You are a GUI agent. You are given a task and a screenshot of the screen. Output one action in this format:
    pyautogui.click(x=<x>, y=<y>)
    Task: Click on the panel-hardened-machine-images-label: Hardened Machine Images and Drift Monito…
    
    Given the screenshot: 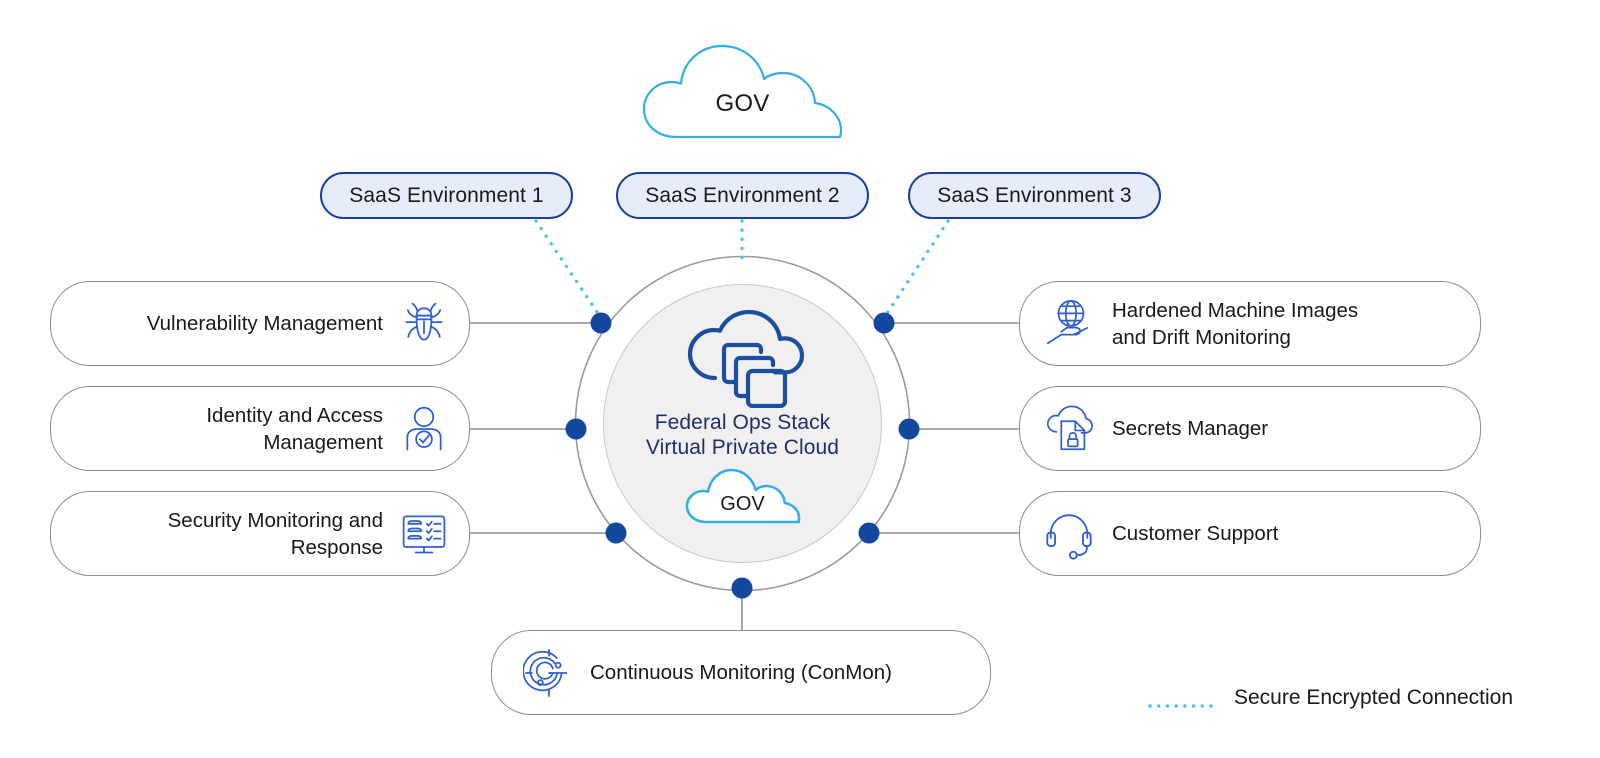 What is the action you would take?
    pyautogui.click(x=1235, y=323)
    